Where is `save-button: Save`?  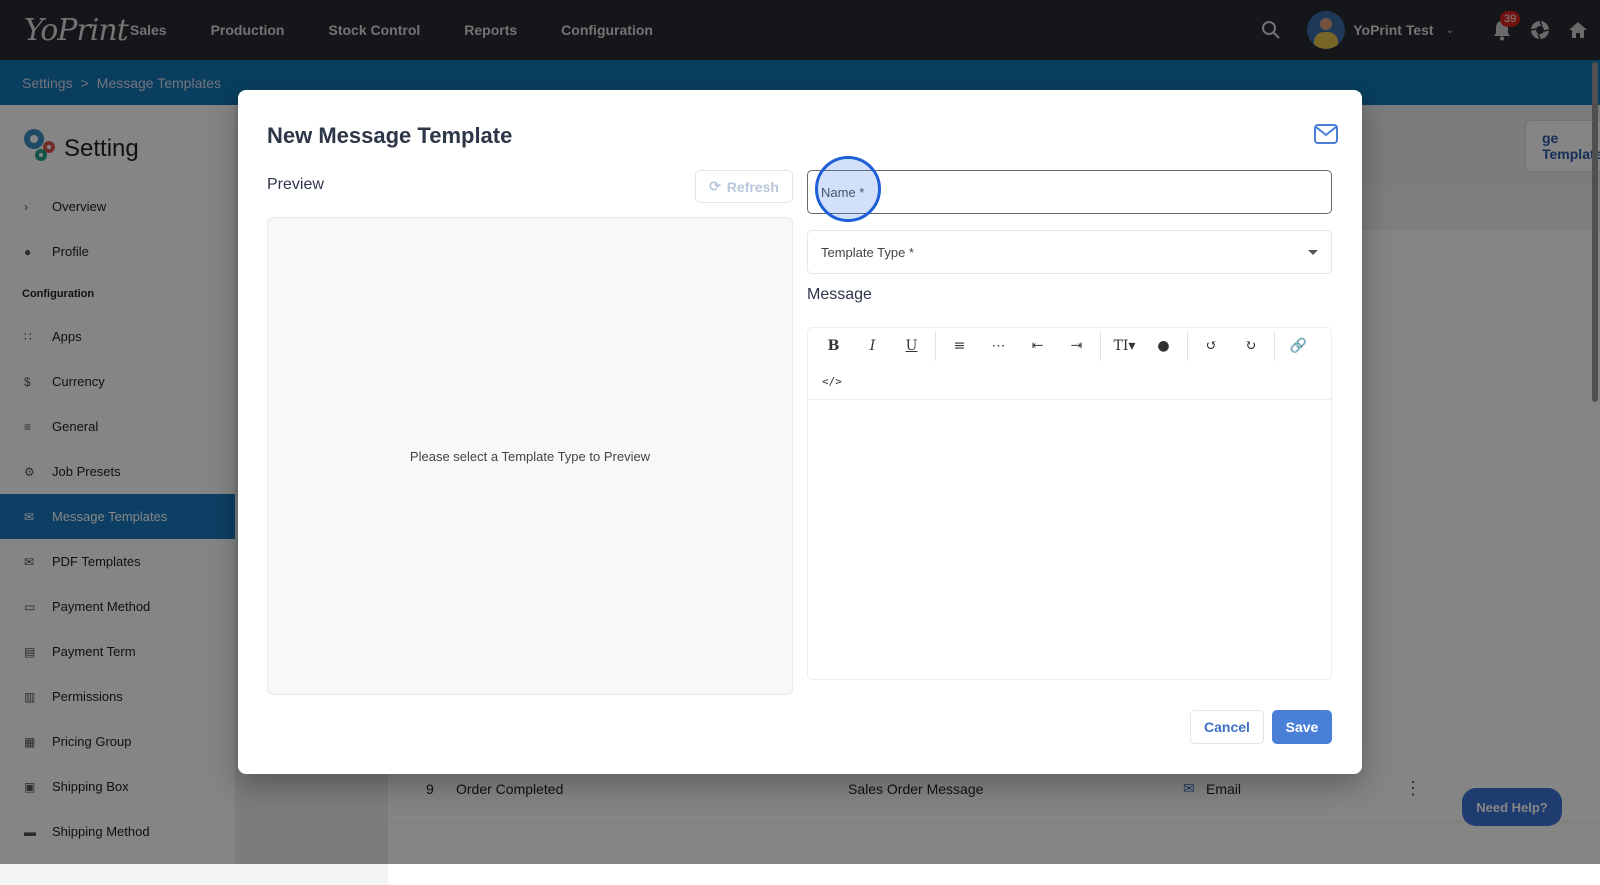 save-button: Save is located at coordinates (1302, 727).